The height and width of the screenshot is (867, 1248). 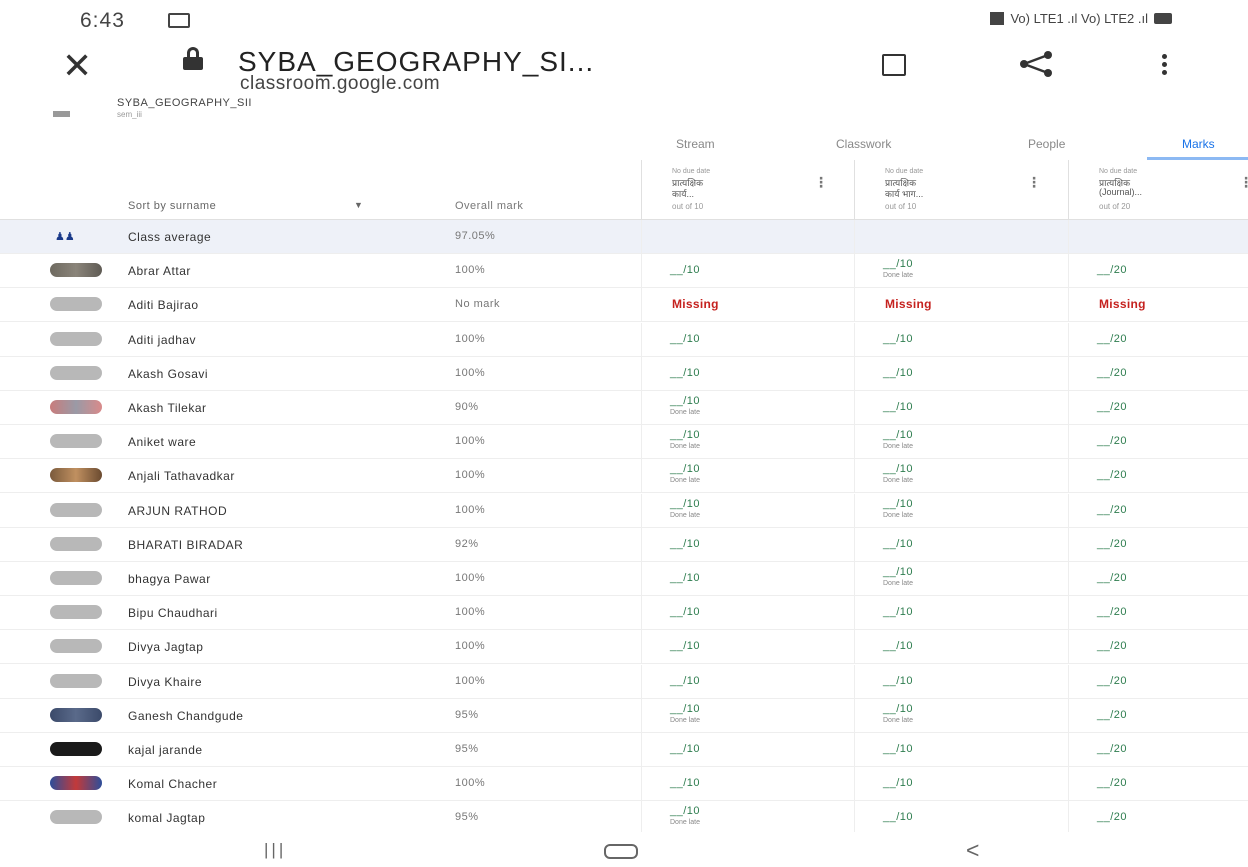 I want to click on close-icon: ✕, so click(x=77, y=66).